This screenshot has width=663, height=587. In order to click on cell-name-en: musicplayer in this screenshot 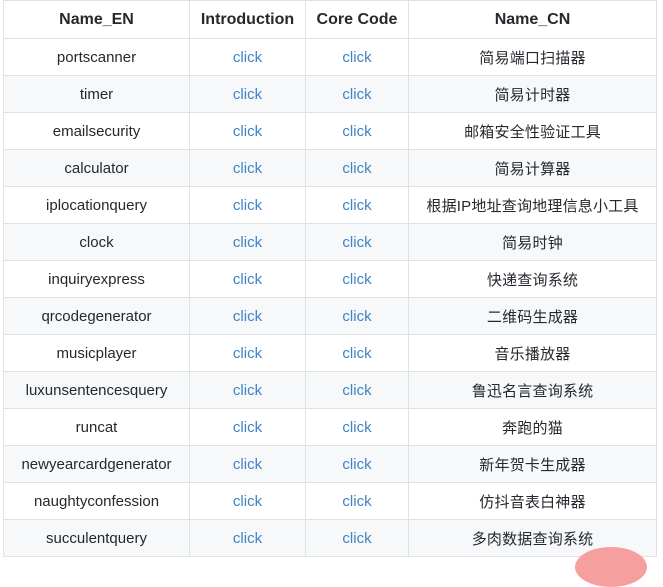, I will do `click(96, 353)`.